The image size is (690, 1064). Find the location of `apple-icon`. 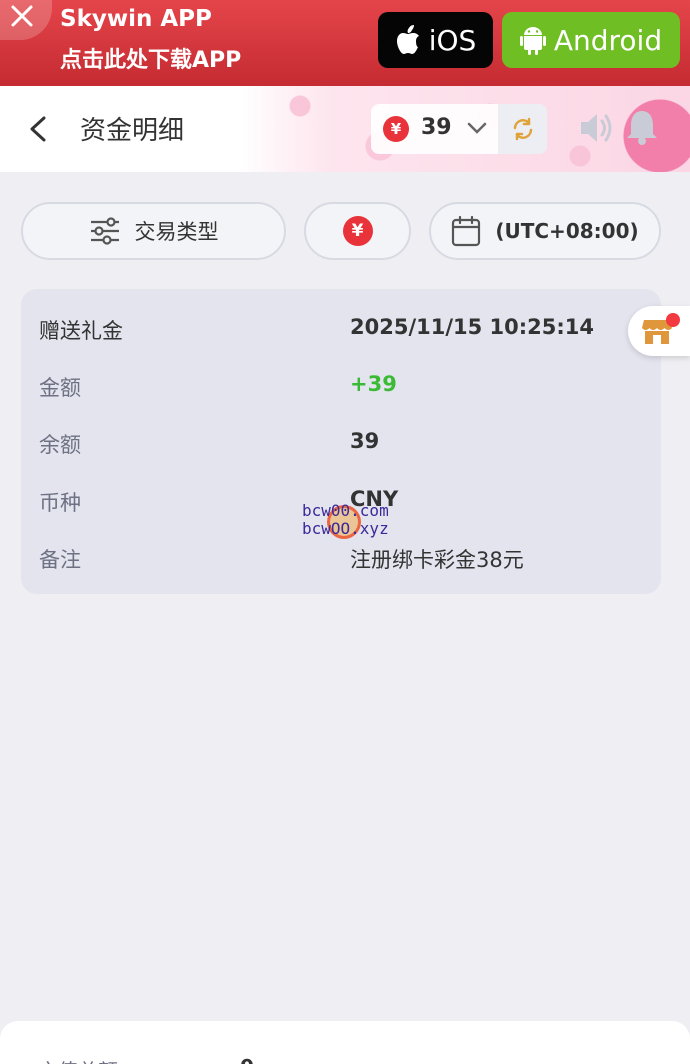

apple-icon is located at coordinates (407, 39).